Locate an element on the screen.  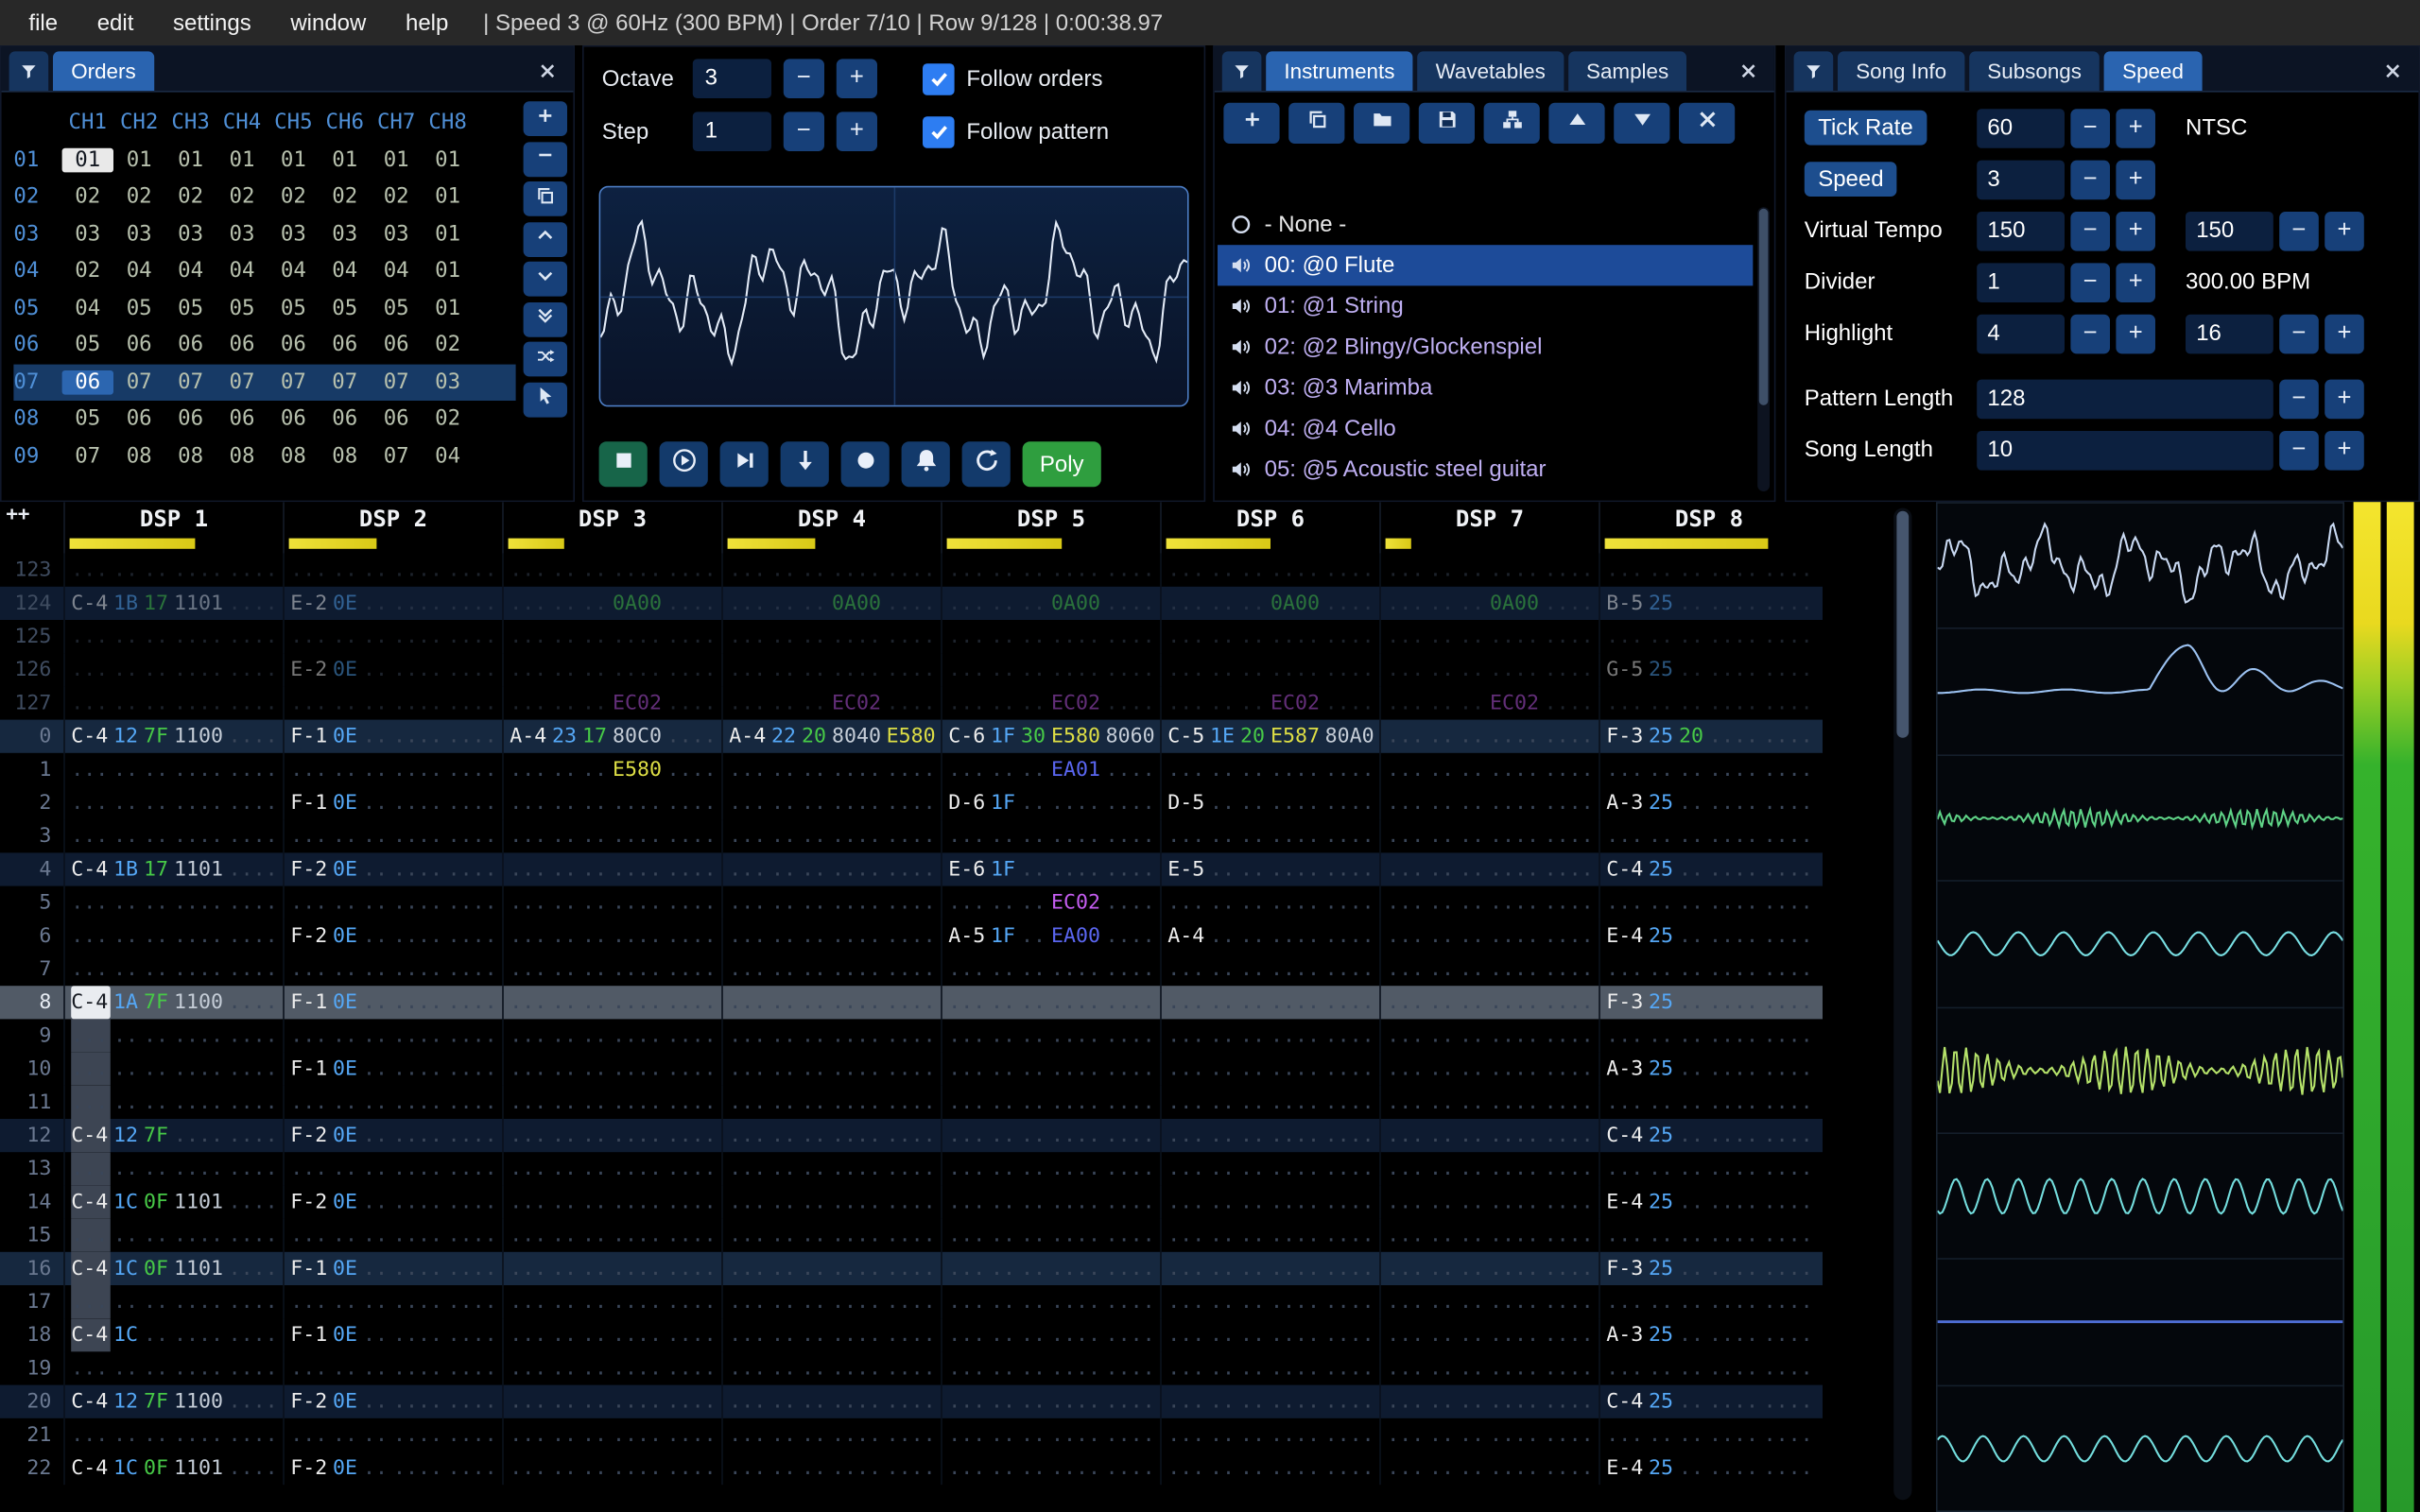
window-filter-icon is located at coordinates (1814, 71).